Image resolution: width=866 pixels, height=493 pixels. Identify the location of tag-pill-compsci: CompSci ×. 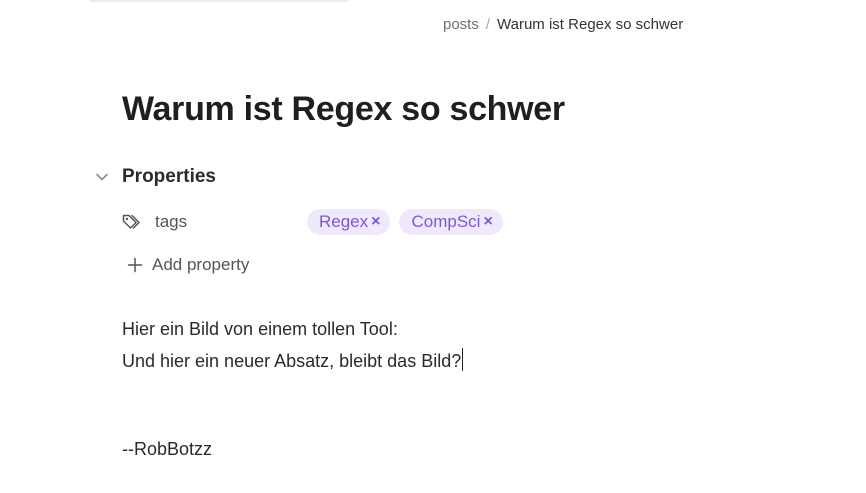
(451, 222).